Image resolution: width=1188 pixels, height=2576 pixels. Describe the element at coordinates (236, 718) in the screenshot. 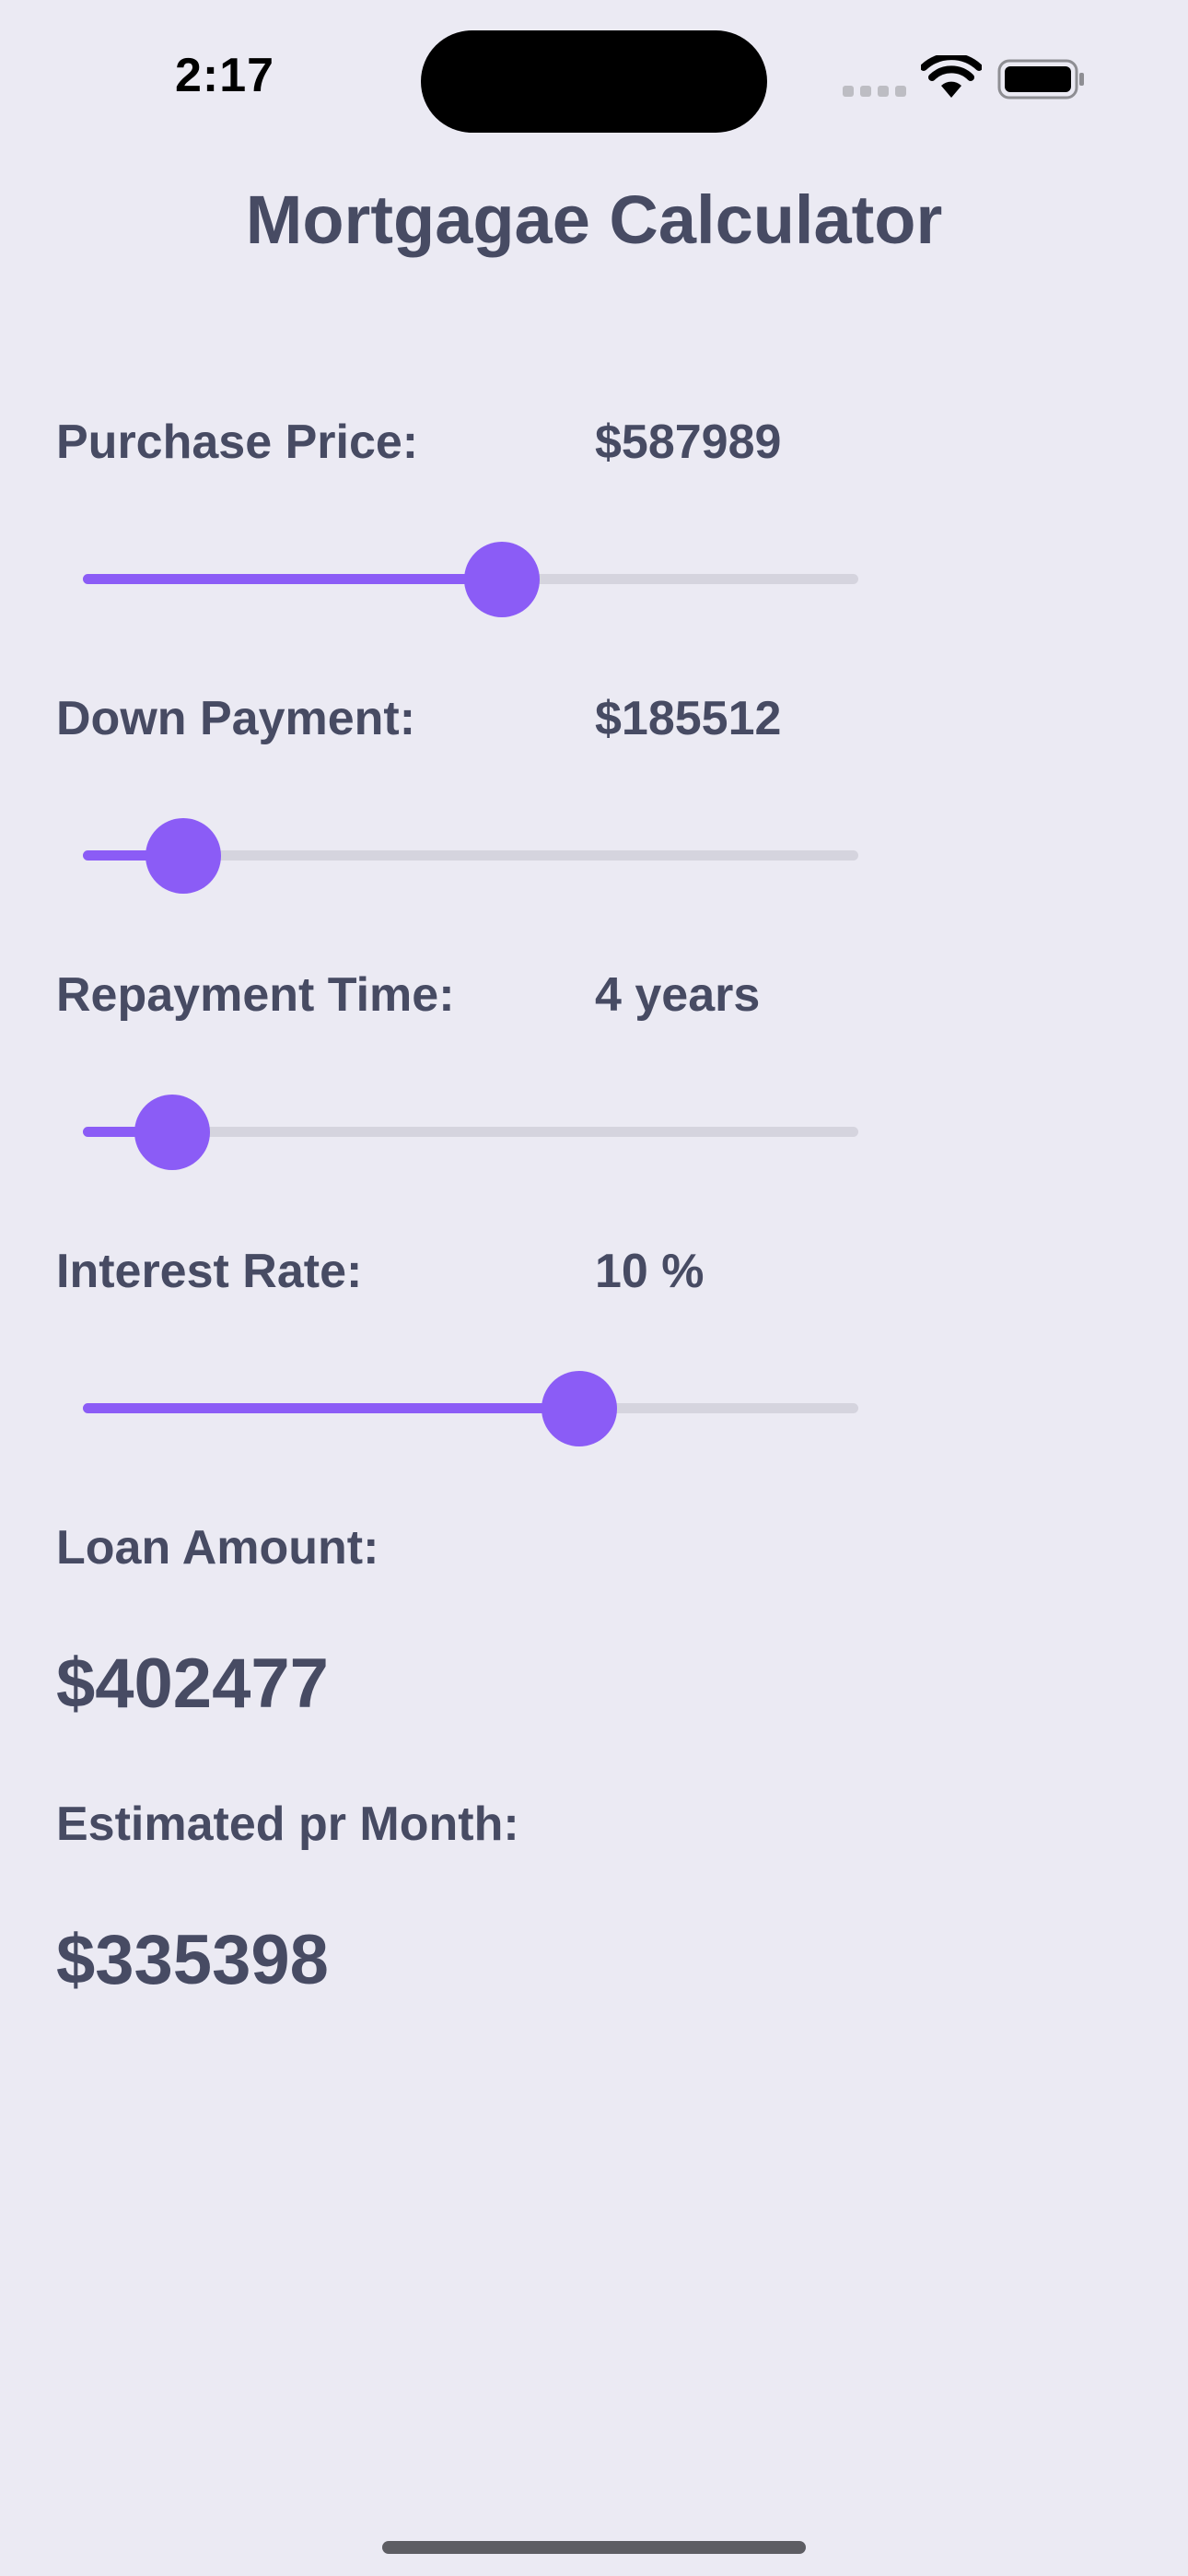

I see `down-payment-label: Down Payment:` at that location.